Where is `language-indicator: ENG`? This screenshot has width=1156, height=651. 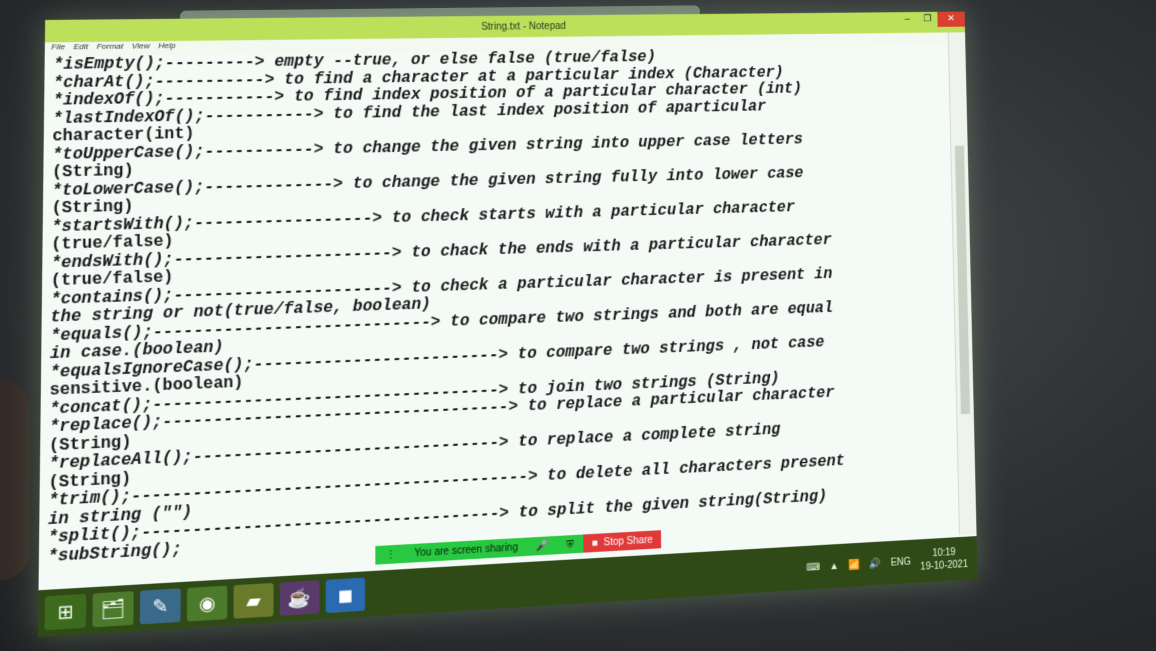 language-indicator: ENG is located at coordinates (901, 562).